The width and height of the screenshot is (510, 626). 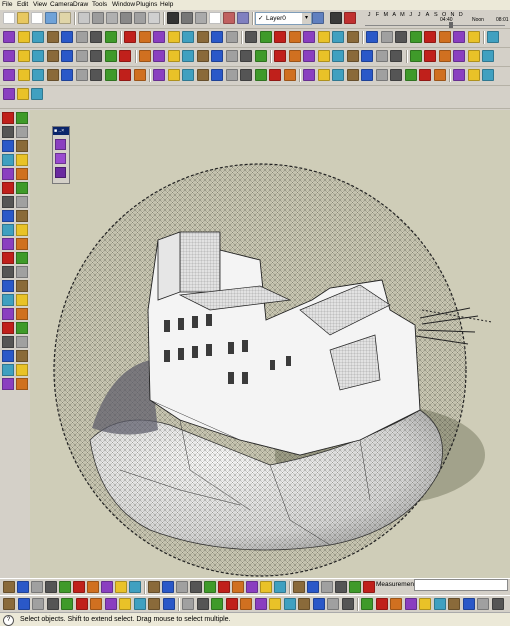 What do you see at coordinates (154, 18) in the screenshot?
I see `left-view-icon` at bounding box center [154, 18].